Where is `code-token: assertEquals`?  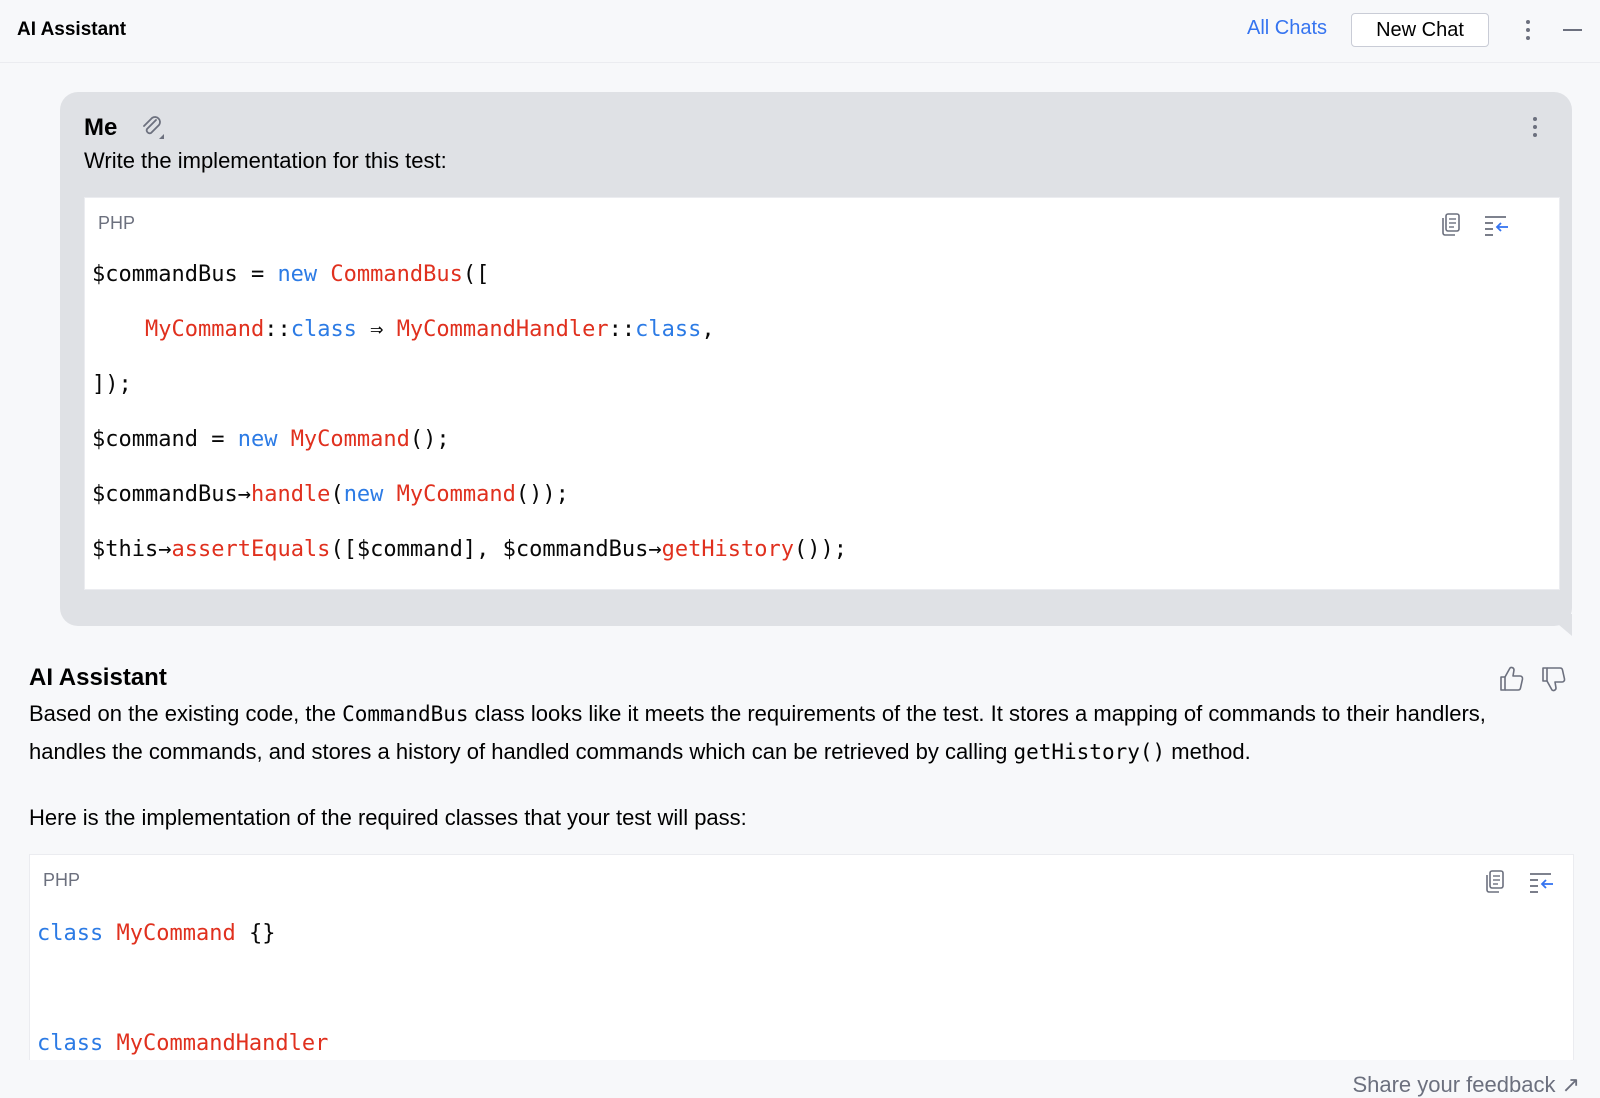
code-token: assertEquals is located at coordinates (251, 549).